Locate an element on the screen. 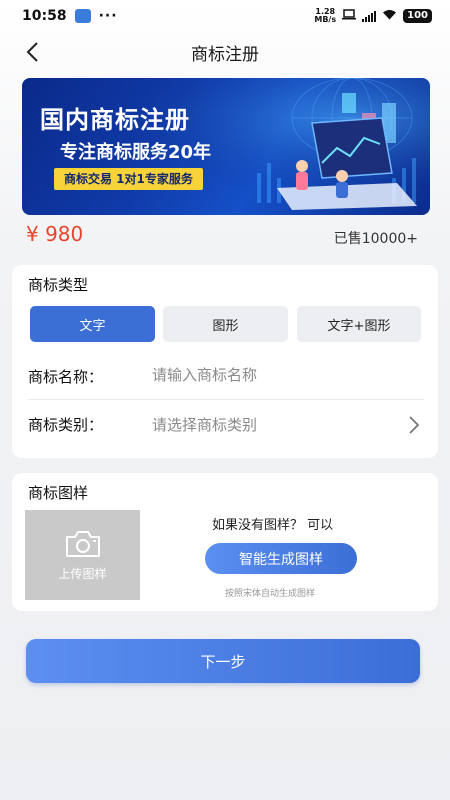 This screenshot has height=800, width=450. no-design-hint: 如果没有图样？ 可以 is located at coordinates (273, 525).